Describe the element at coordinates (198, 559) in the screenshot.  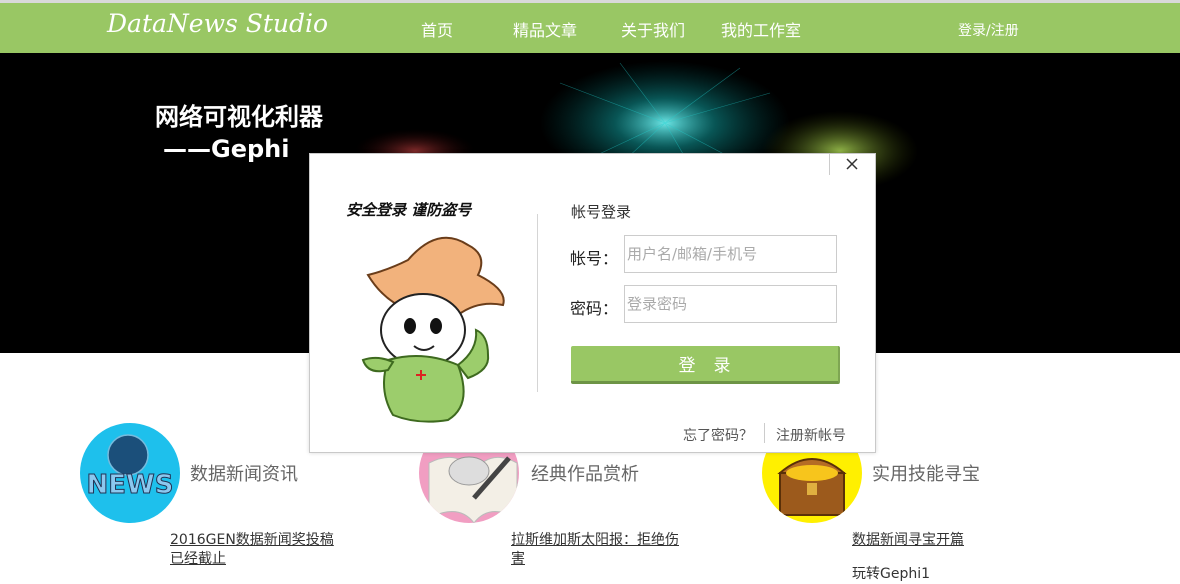
I see `news-link-1-cont: 已经截止` at that location.